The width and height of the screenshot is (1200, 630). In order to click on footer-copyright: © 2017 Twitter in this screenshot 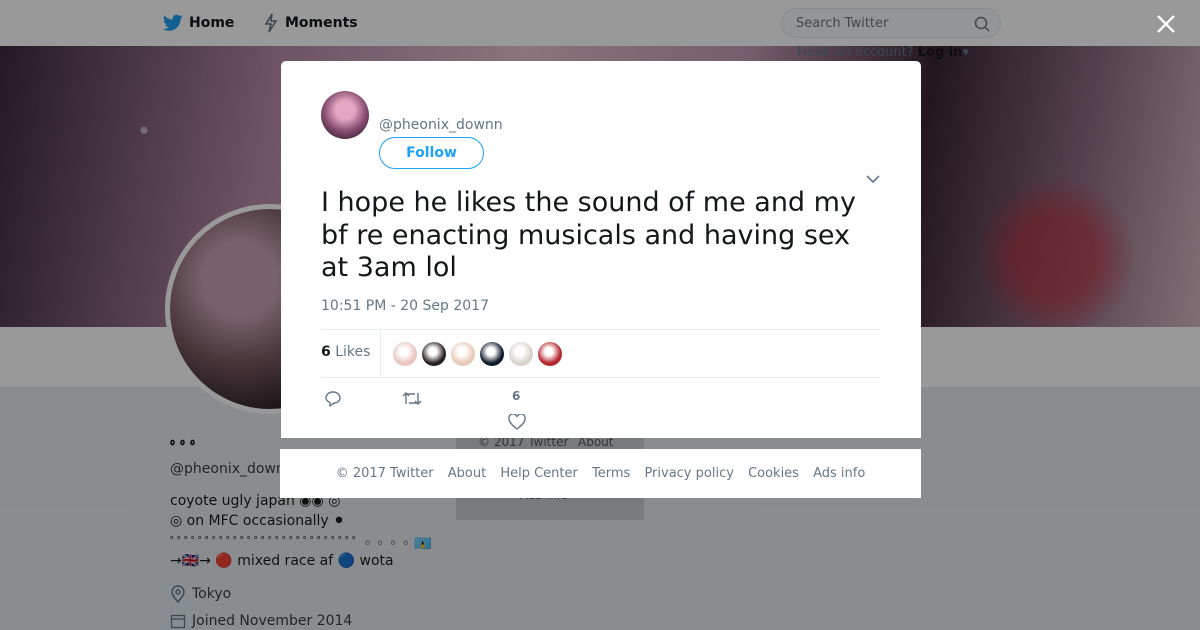, I will do `click(384, 473)`.